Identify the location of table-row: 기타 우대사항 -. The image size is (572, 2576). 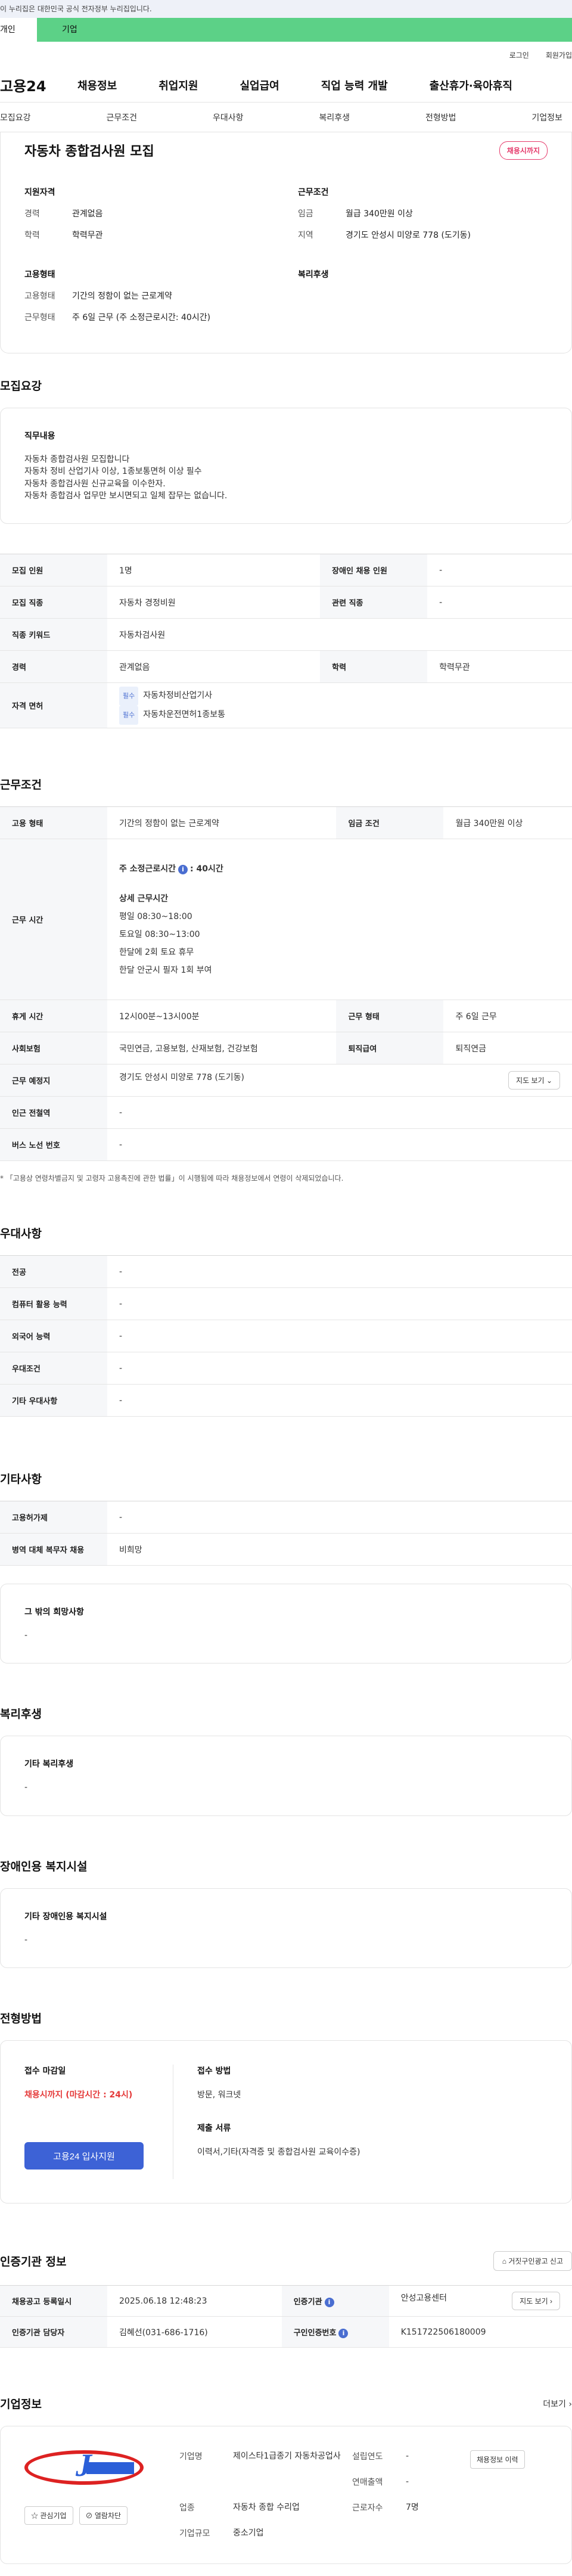
(286, 1401).